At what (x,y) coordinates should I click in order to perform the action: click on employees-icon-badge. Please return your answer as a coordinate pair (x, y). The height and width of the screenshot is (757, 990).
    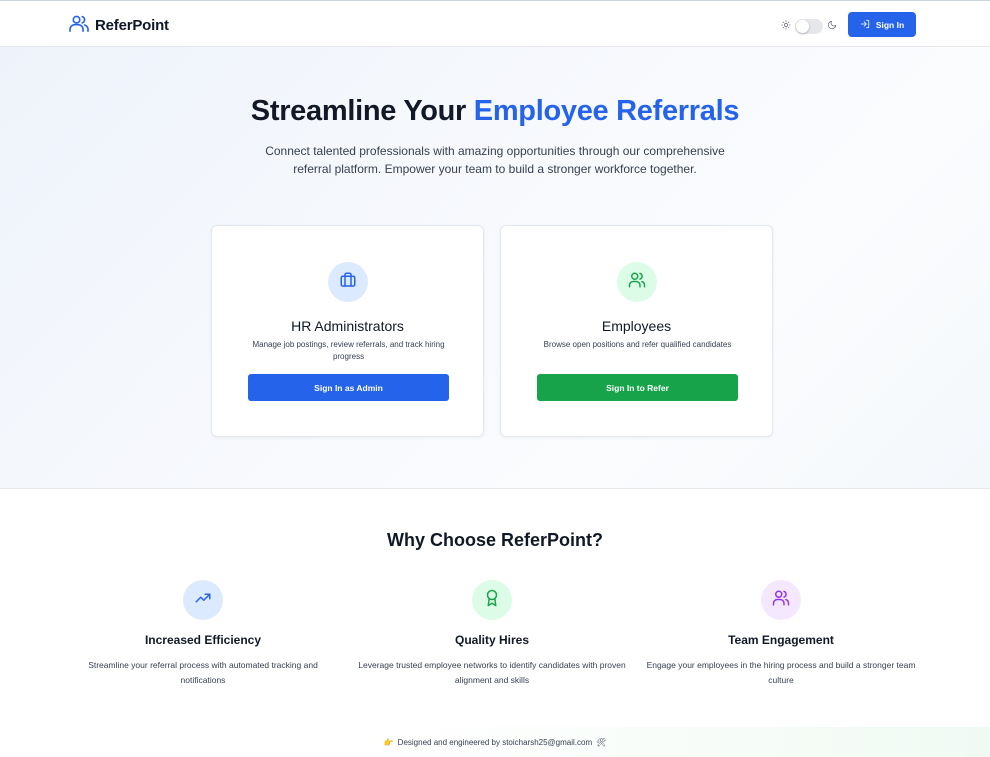
    Looking at the image, I should click on (637, 282).